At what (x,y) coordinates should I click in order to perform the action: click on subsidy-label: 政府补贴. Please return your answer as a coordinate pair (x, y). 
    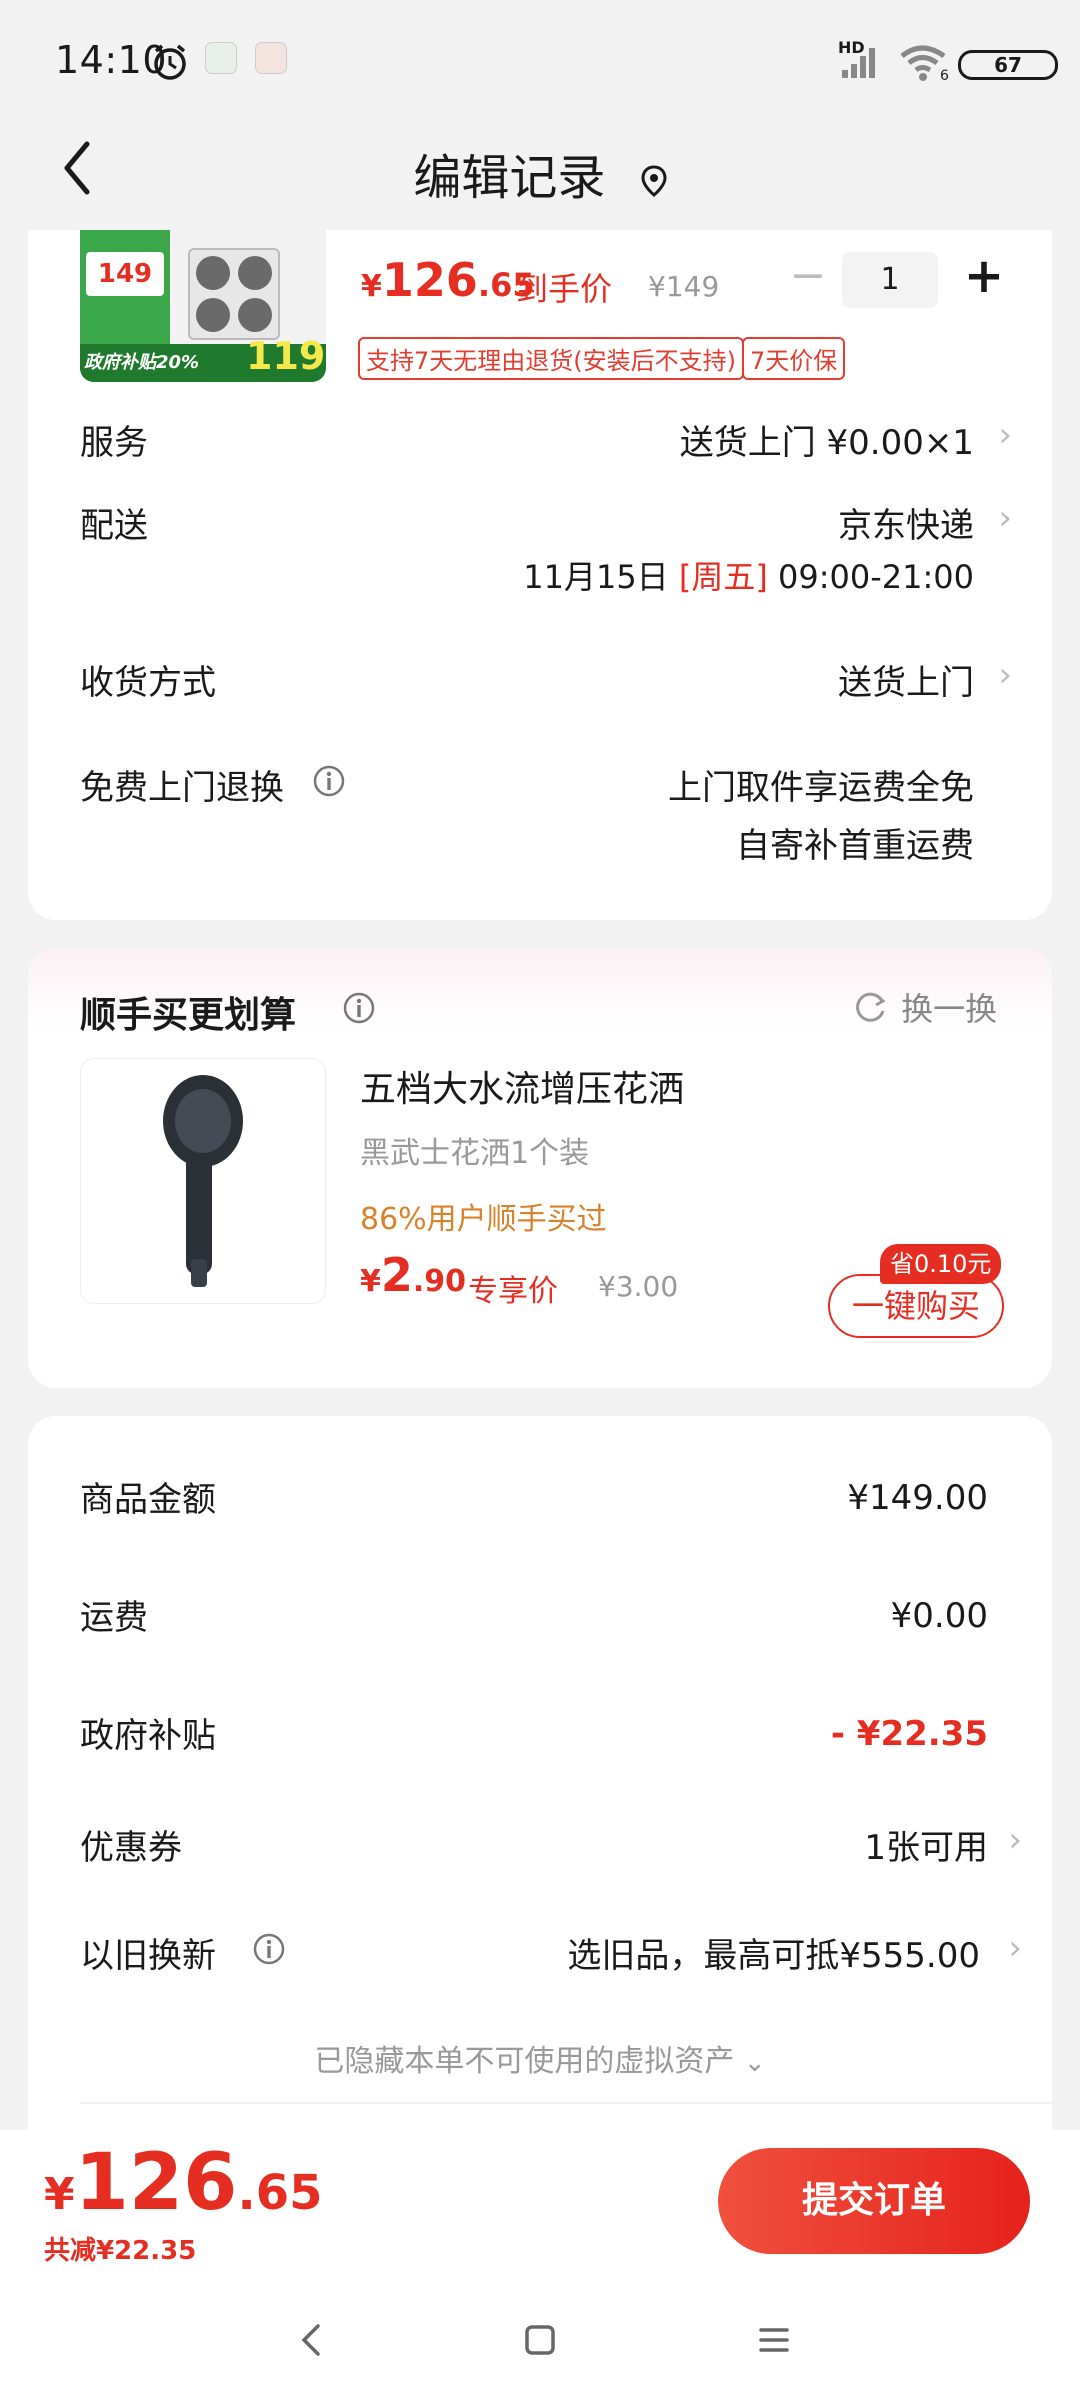
    Looking at the image, I should click on (148, 1736).